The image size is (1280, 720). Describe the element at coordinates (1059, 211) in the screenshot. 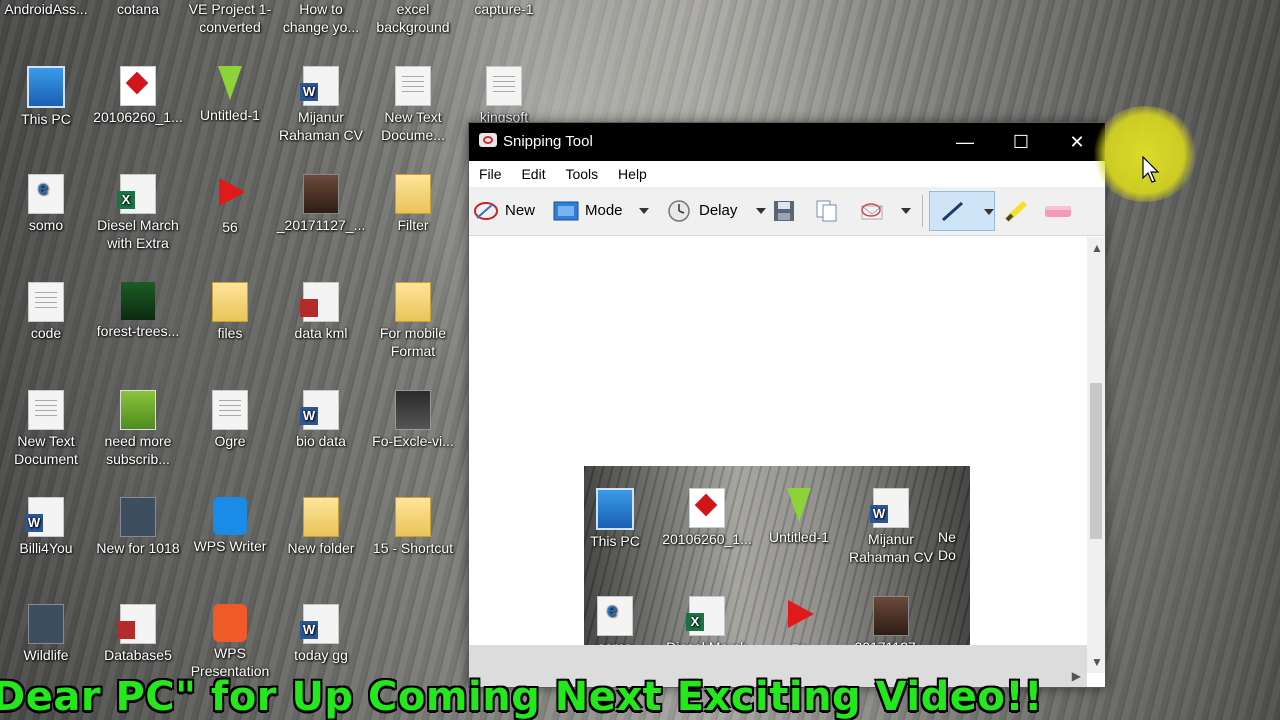

I see `eraser-button` at that location.